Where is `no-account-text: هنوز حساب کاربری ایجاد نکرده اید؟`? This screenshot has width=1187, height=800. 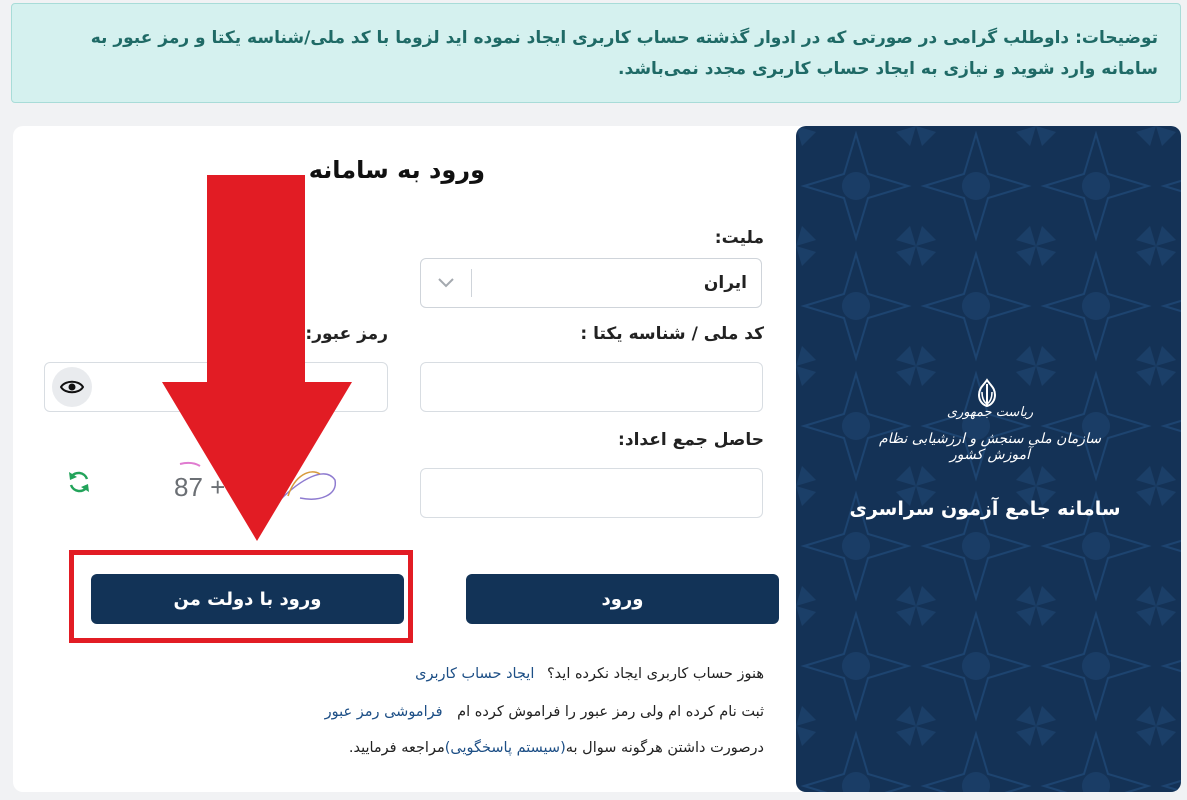
no-account-text: هنوز حساب کاربری ایجاد نکرده اید؟ is located at coordinates (655, 674).